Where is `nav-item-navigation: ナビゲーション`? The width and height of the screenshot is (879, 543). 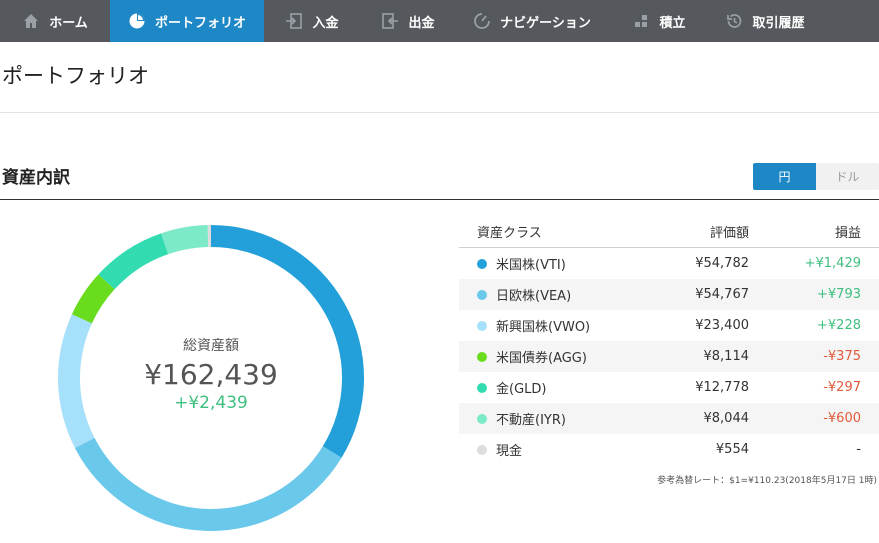 nav-item-navigation: ナビゲーション is located at coordinates (532, 21).